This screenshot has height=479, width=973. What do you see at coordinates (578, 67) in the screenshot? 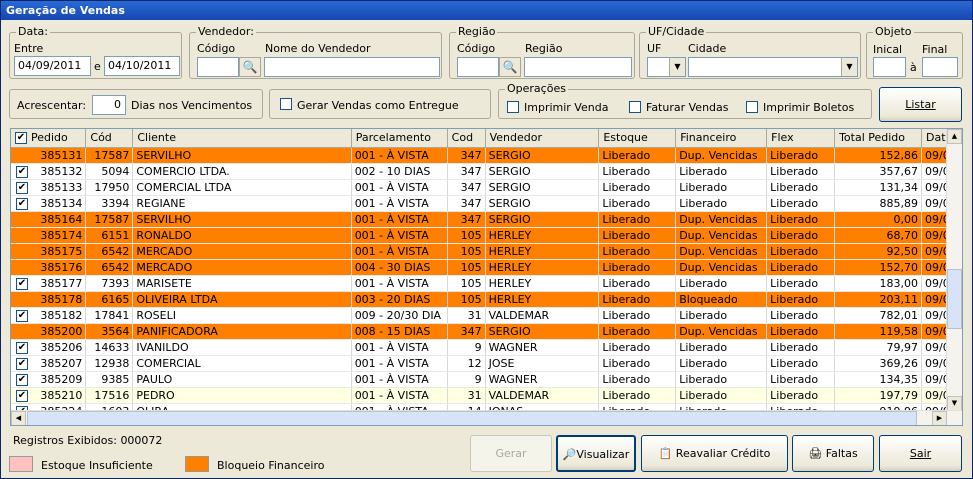
I see `regiao-input` at bounding box center [578, 67].